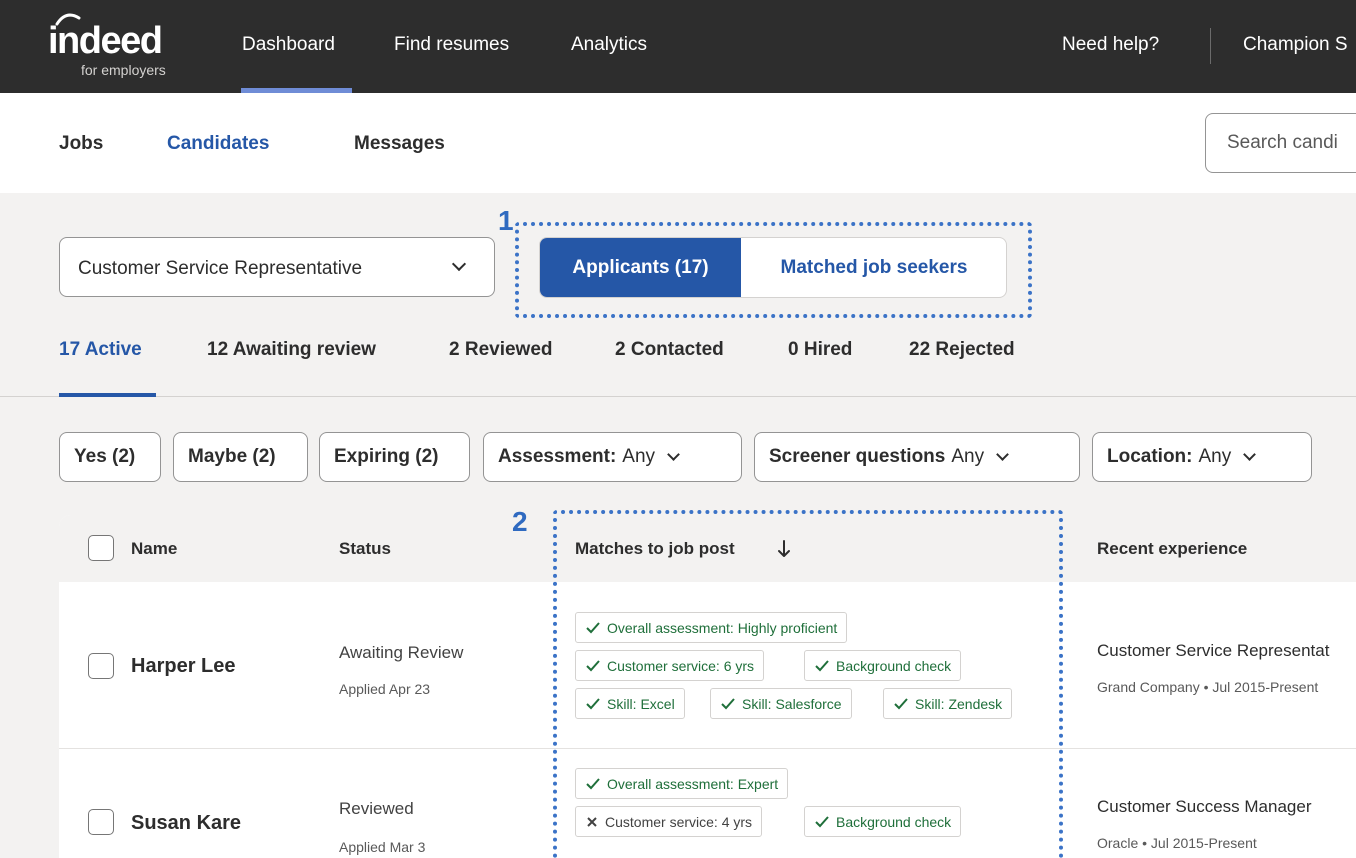  I want to click on filter-assessment: Assessment: Any, so click(612, 457).